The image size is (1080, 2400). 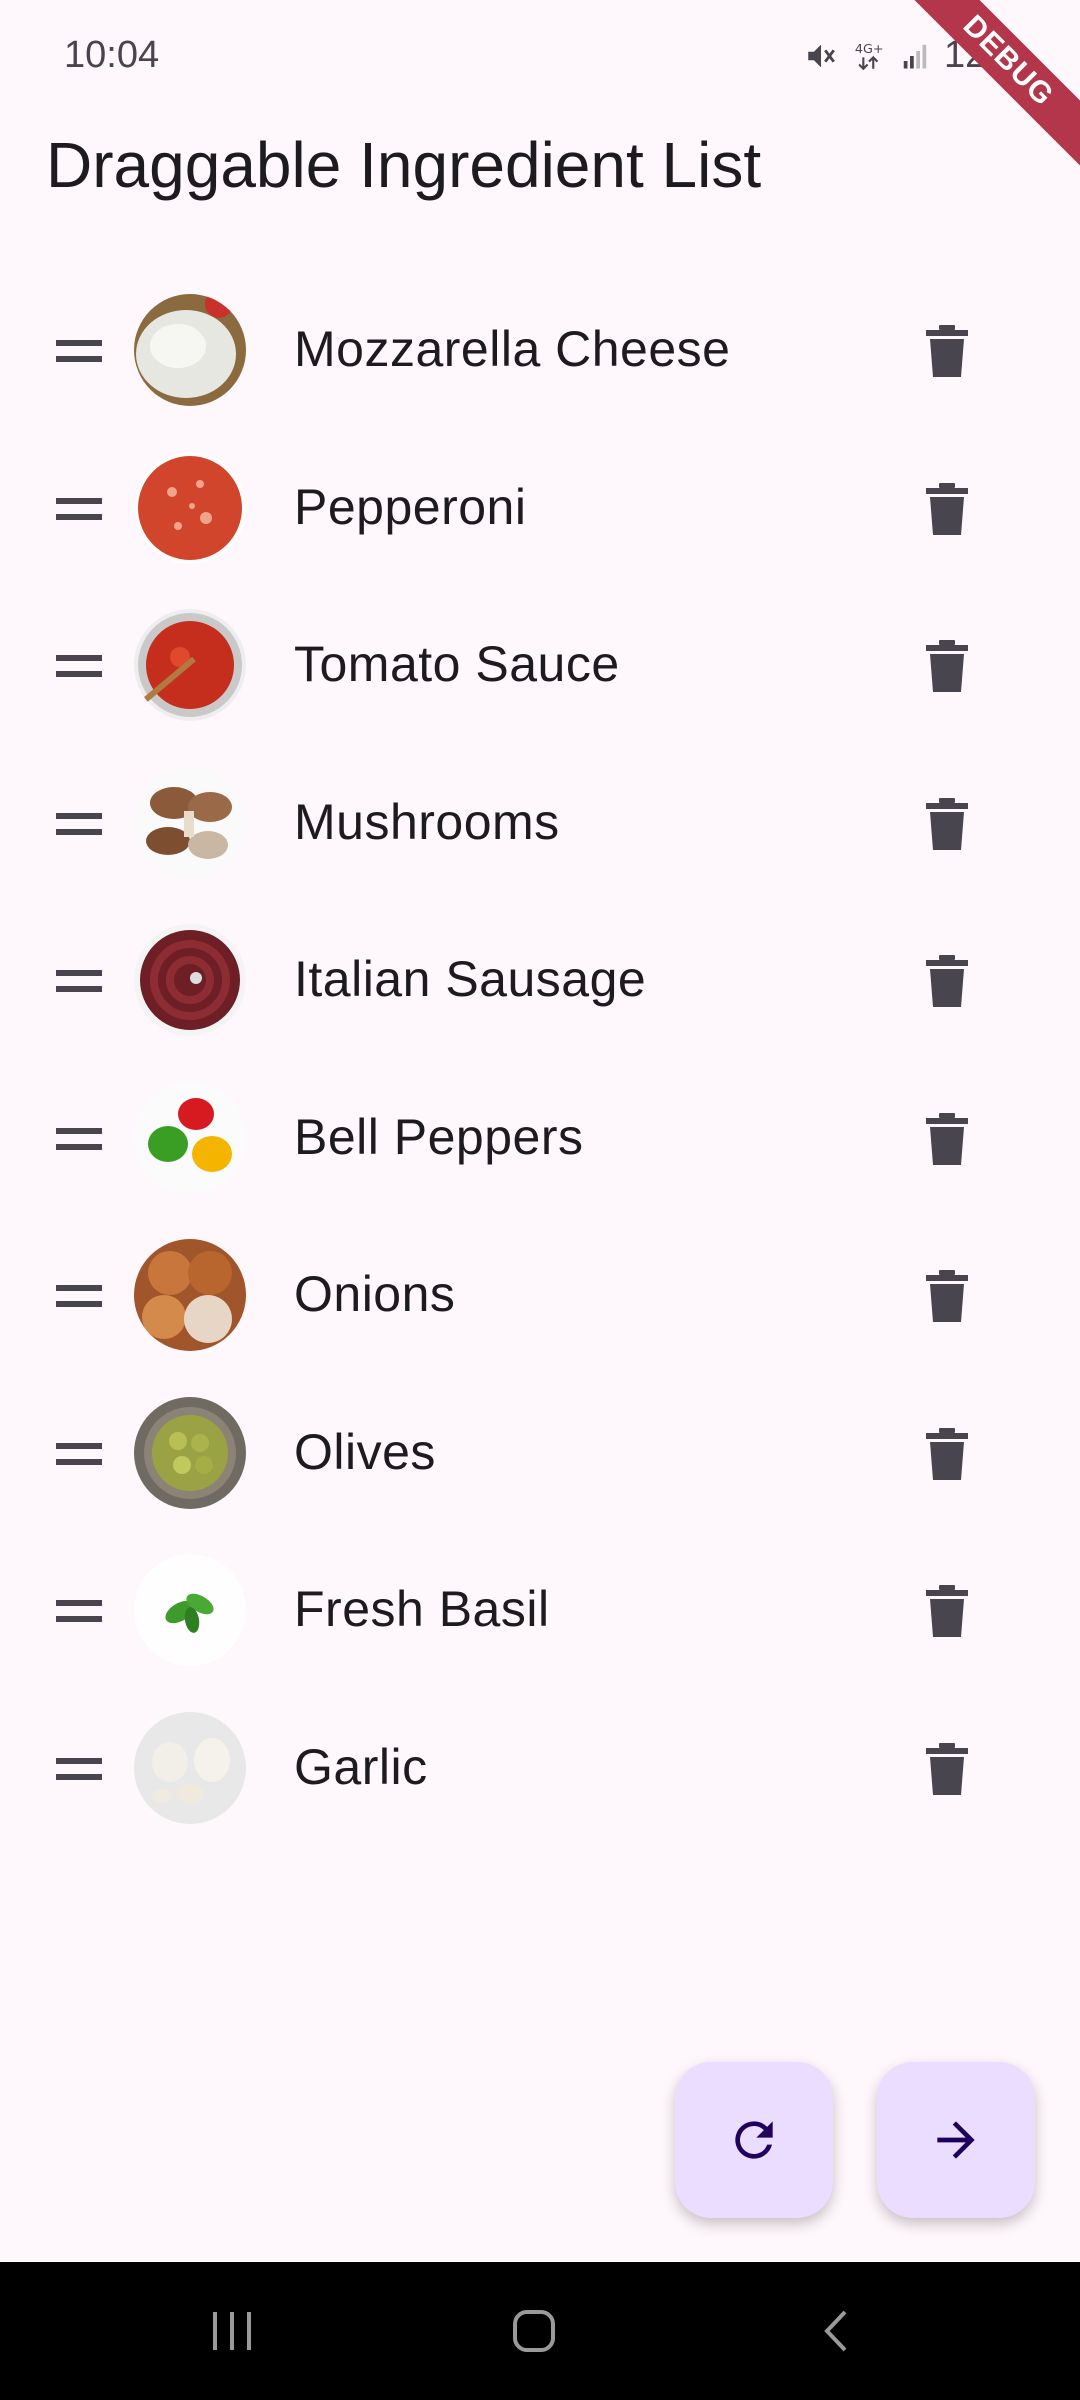 What do you see at coordinates (540, 1769) in the screenshot?
I see `list-item: Garlic` at bounding box center [540, 1769].